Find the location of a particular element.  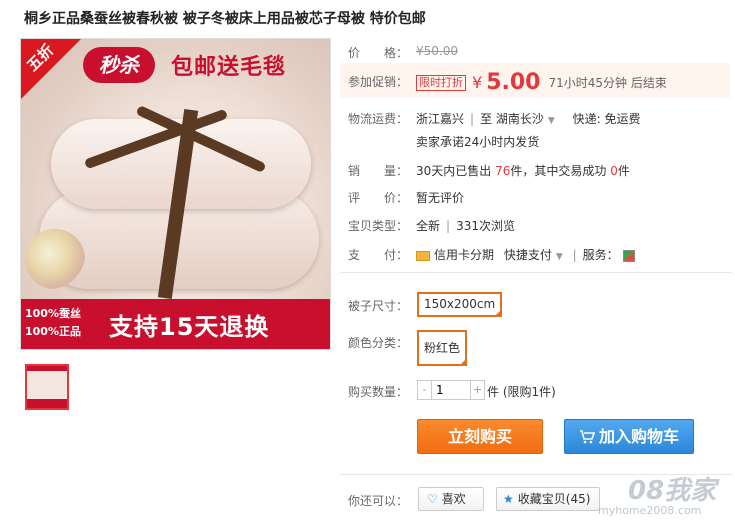

banner-line-genuine: 100%正品 is located at coordinates (53, 331).